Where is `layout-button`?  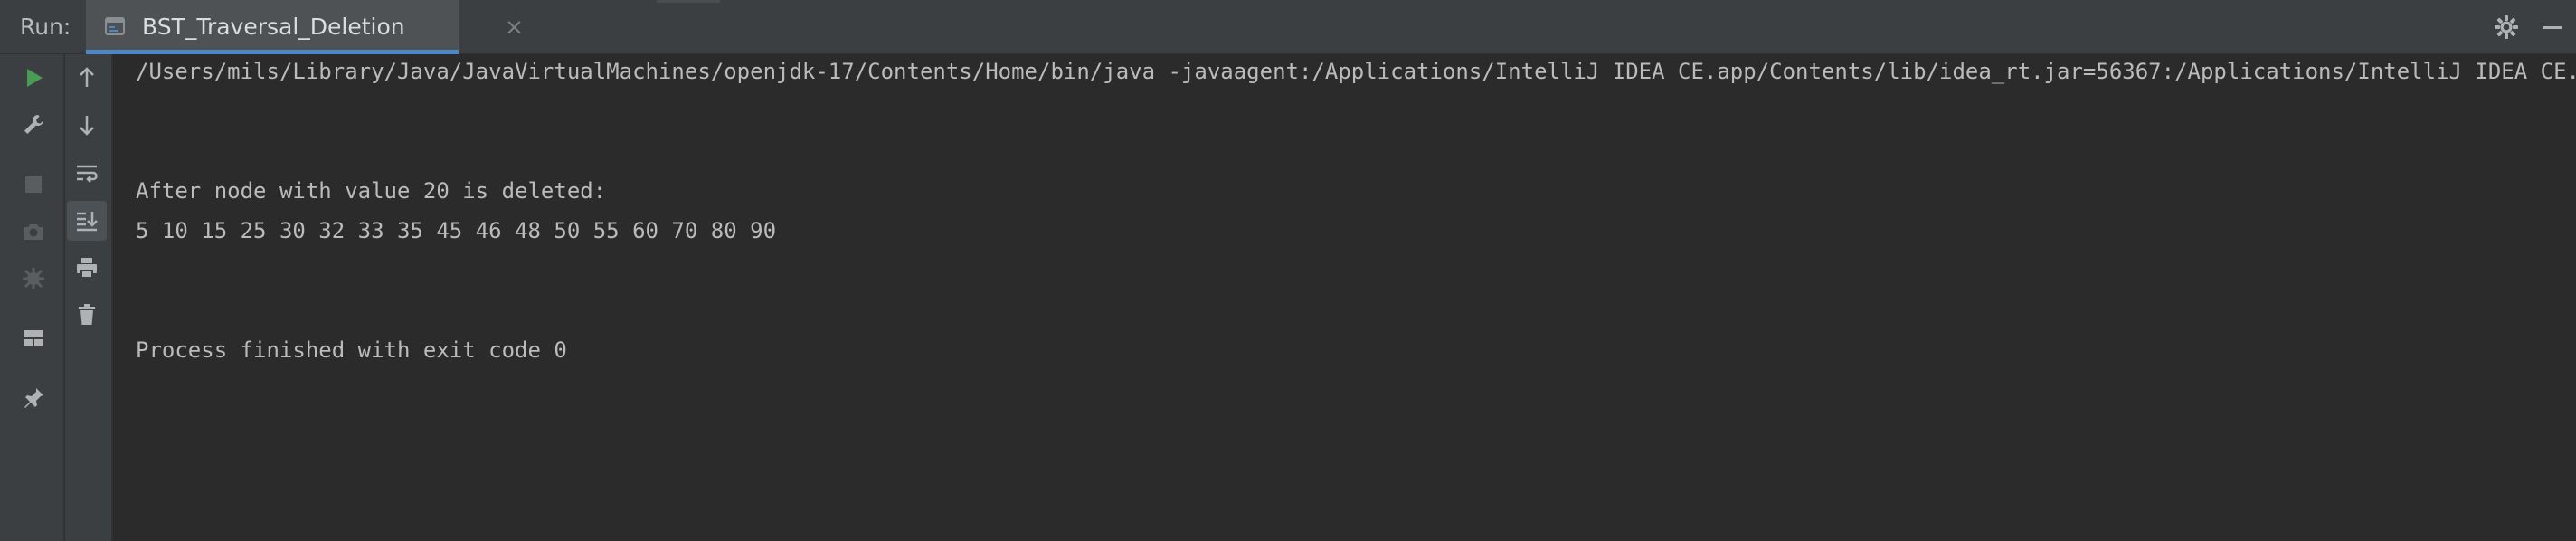
layout-button is located at coordinates (33, 338).